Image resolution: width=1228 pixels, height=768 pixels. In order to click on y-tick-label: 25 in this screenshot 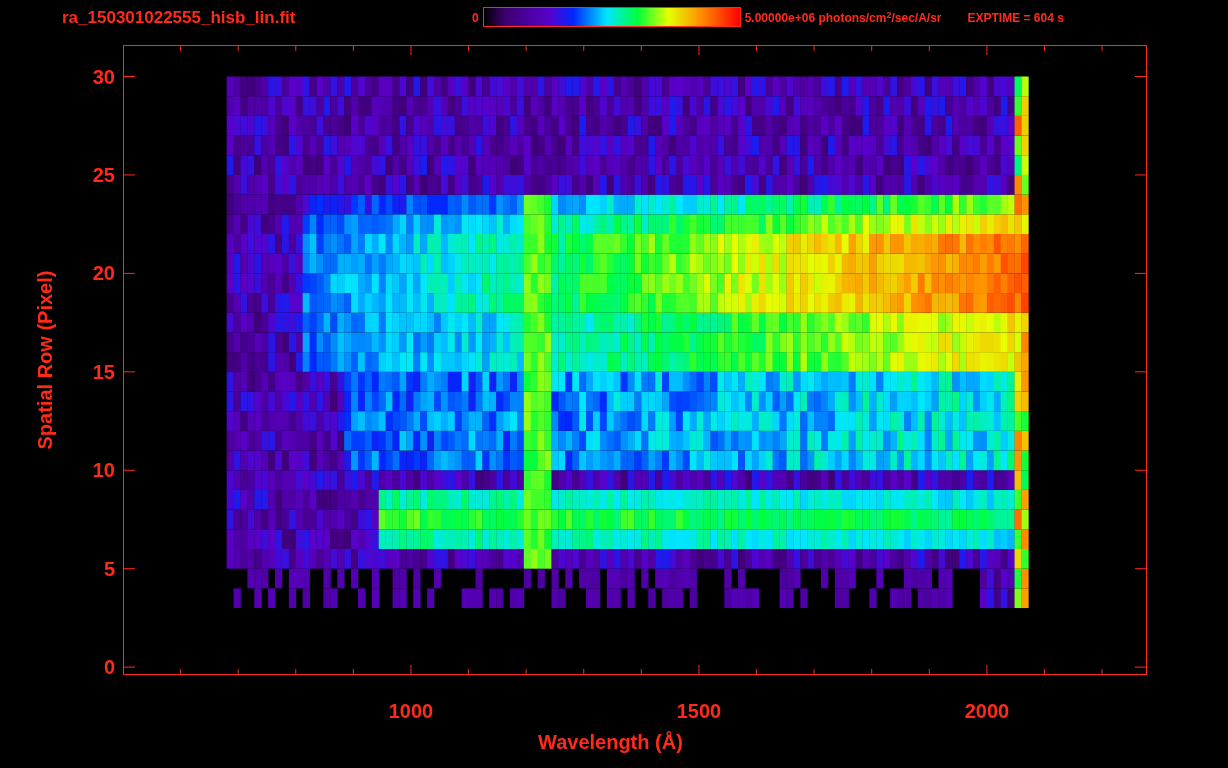, I will do `click(103, 174)`.